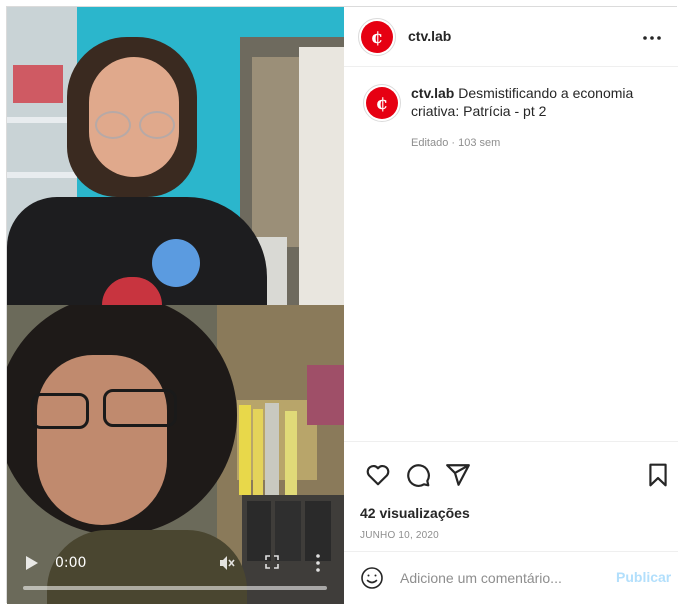 This screenshot has width=683, height=609. What do you see at coordinates (415, 513) in the screenshot?
I see `views-count: 42 visualizações` at bounding box center [415, 513].